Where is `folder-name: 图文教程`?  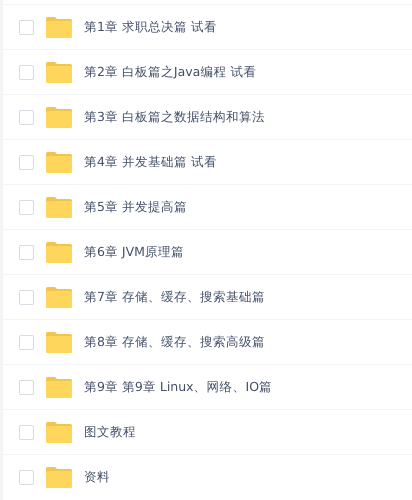 folder-name: 图文教程 is located at coordinates (110, 432).